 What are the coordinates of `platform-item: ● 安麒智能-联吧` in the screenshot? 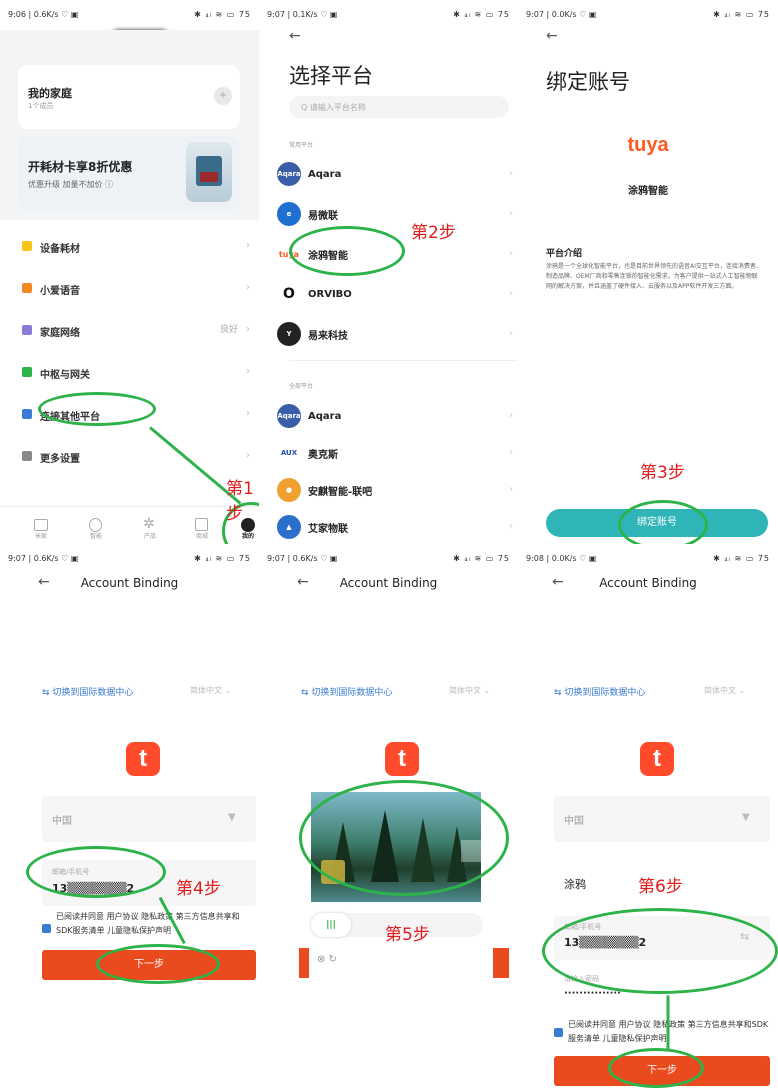 It's located at (324, 490).